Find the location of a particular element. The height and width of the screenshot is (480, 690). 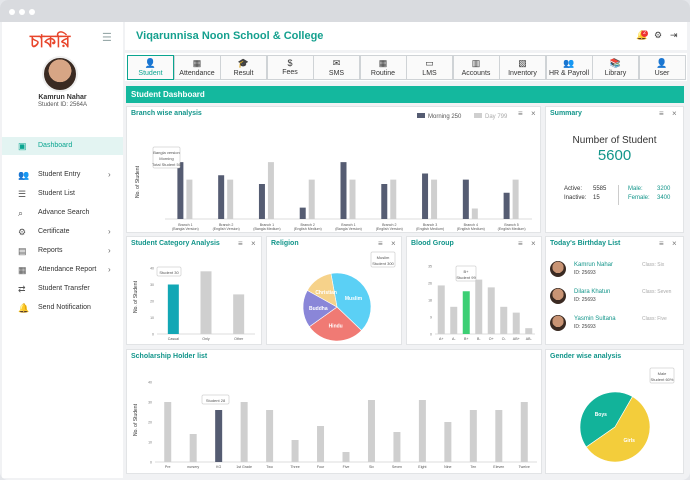

tab-hr-payroll: 👥 HR & Payroll is located at coordinates (569, 67).